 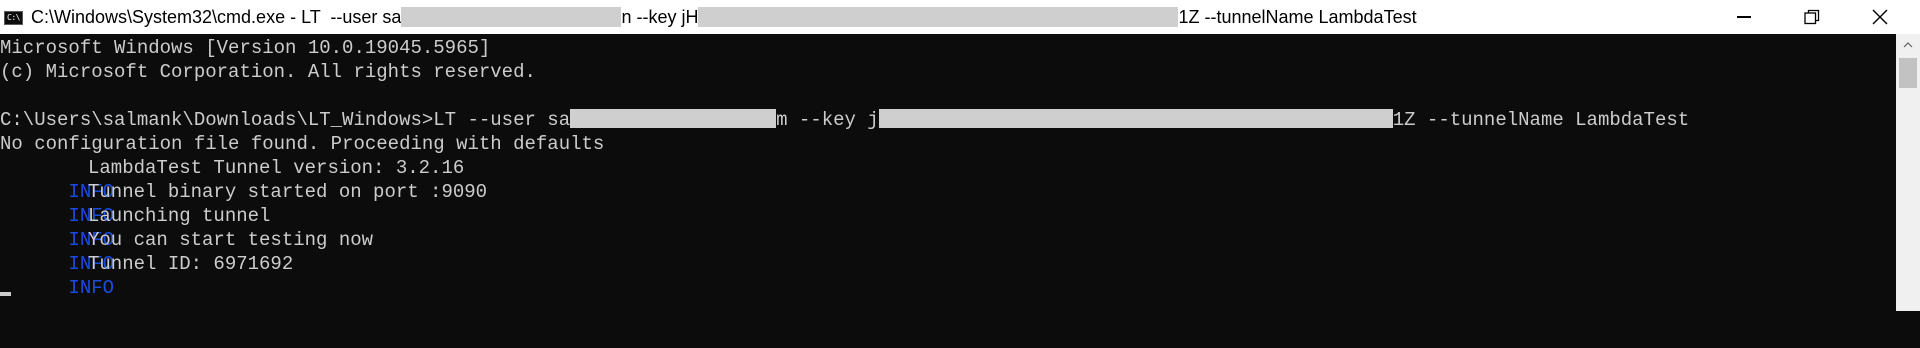 What do you see at coordinates (1297, 17) in the screenshot?
I see `title-suffix: 1Z --tunnelName LambdaTest` at bounding box center [1297, 17].